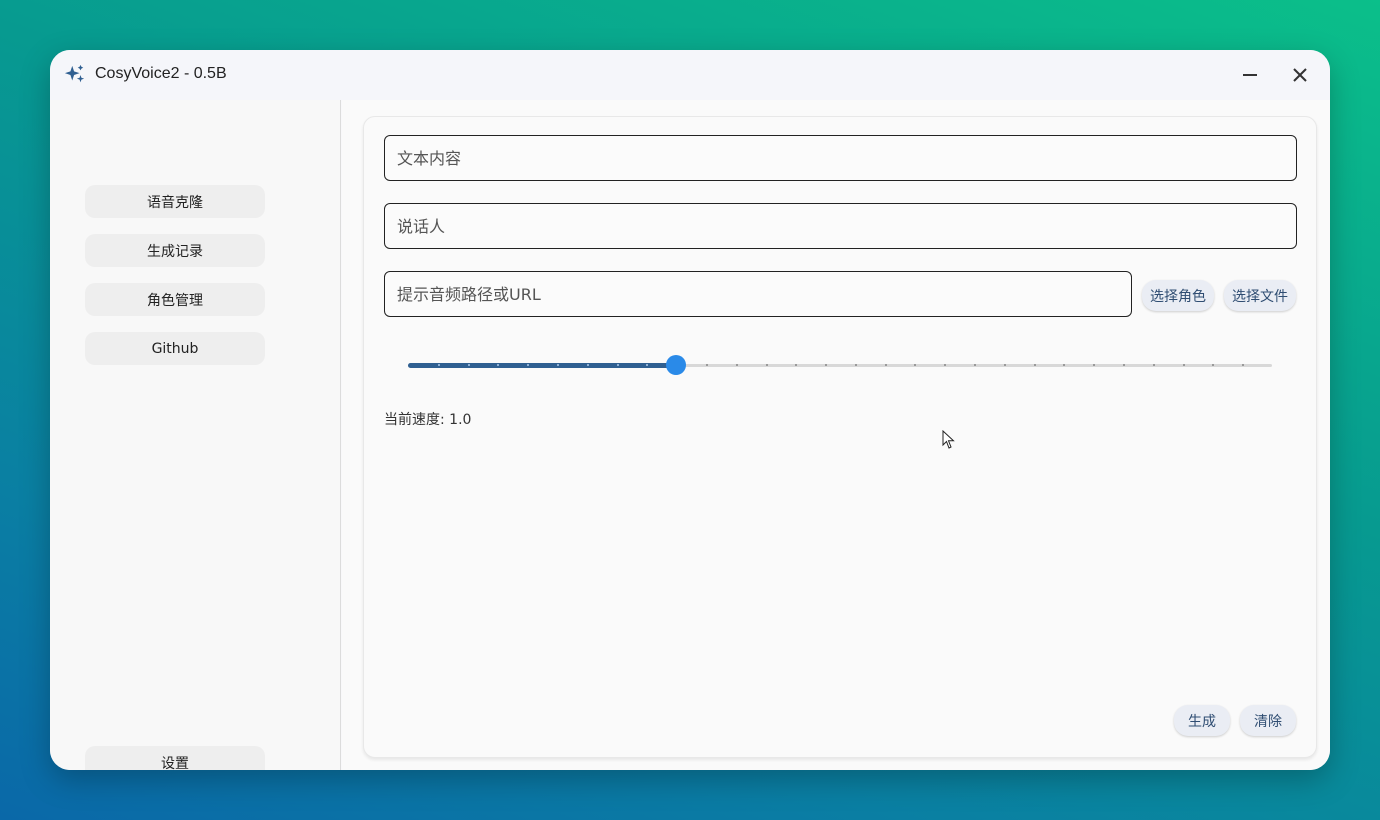  I want to click on sidebar-item-roles: 角色管理, so click(175, 299).